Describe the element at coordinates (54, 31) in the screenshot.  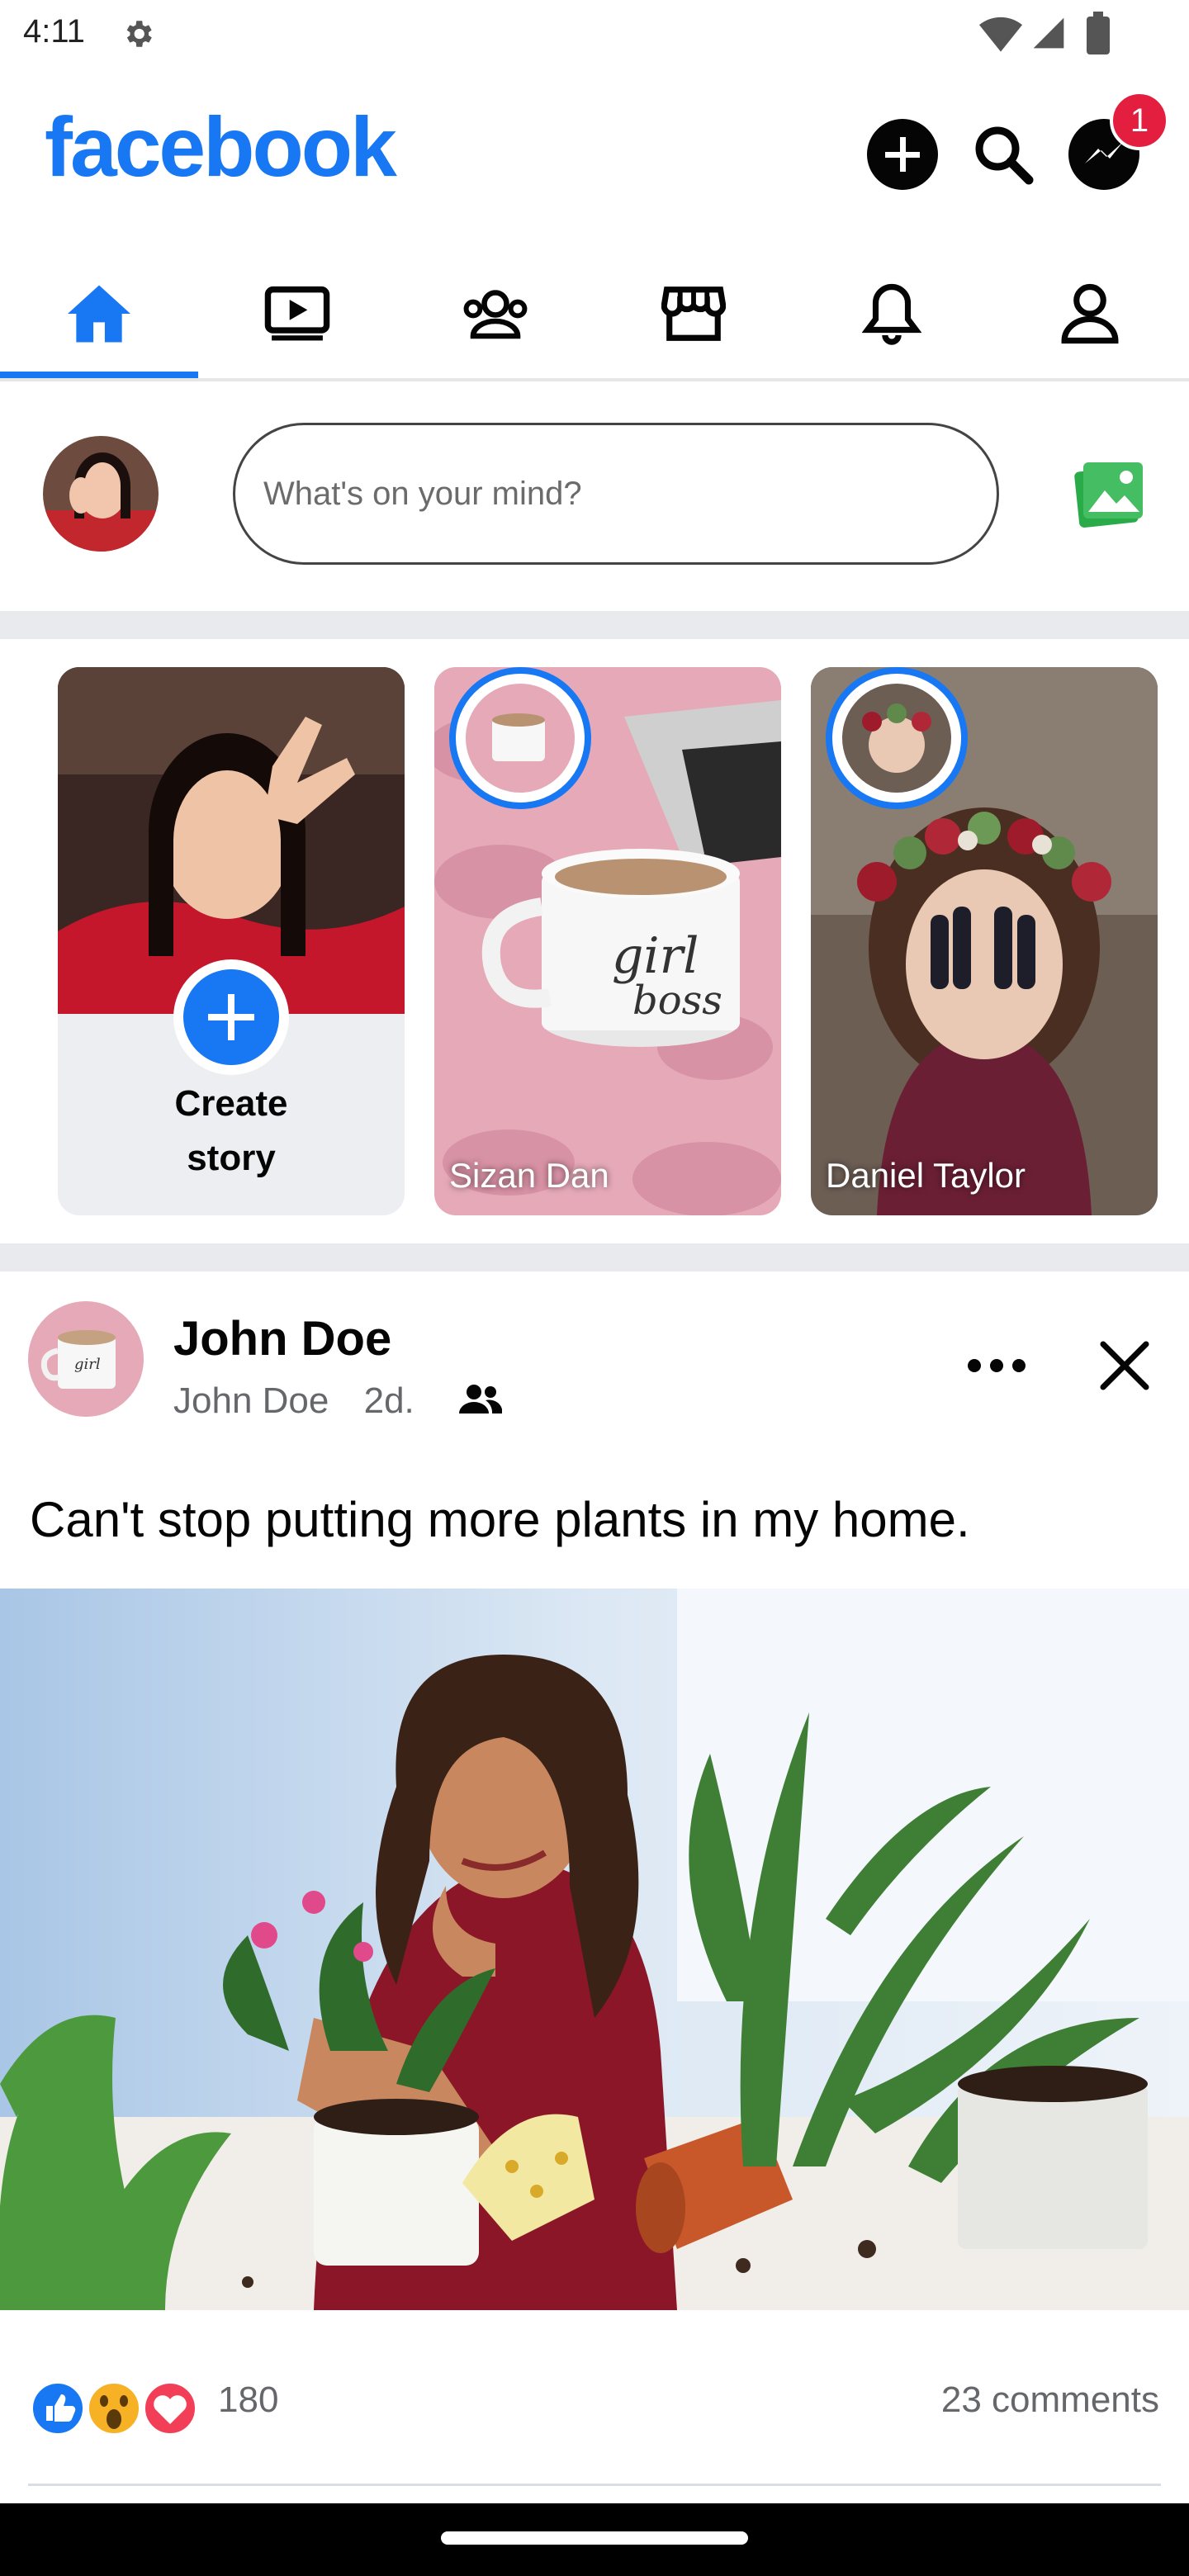
I see `status-time: 4:11` at that location.